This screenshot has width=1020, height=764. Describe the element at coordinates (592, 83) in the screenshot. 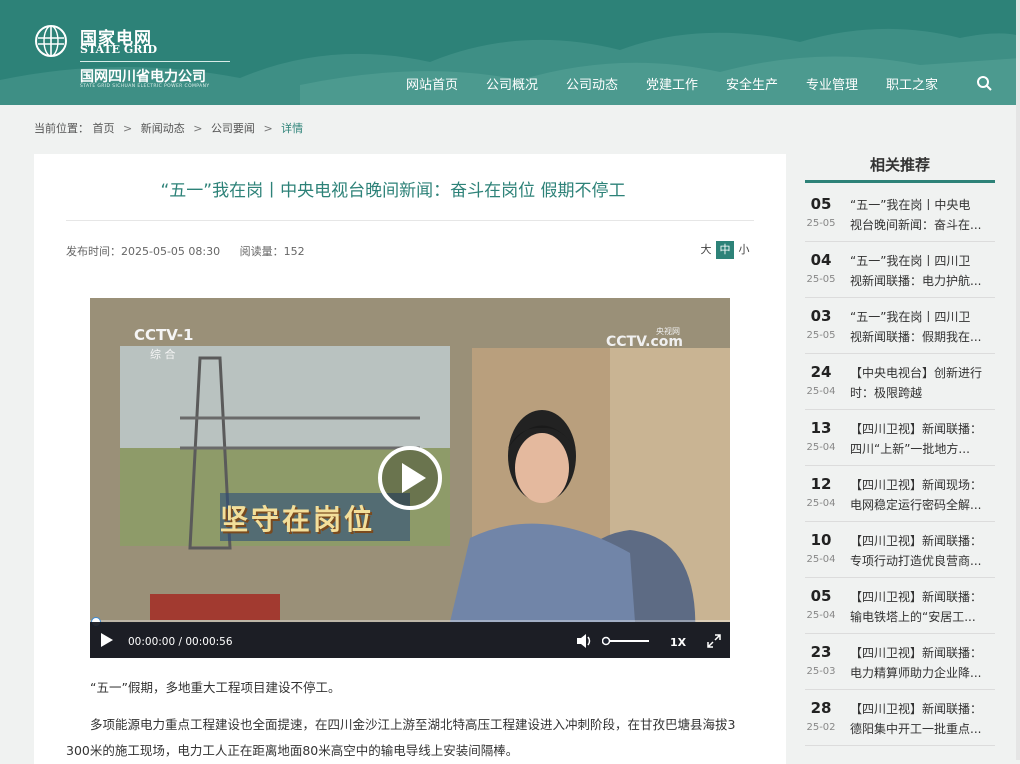

I see `nav-news: 公司动态` at that location.